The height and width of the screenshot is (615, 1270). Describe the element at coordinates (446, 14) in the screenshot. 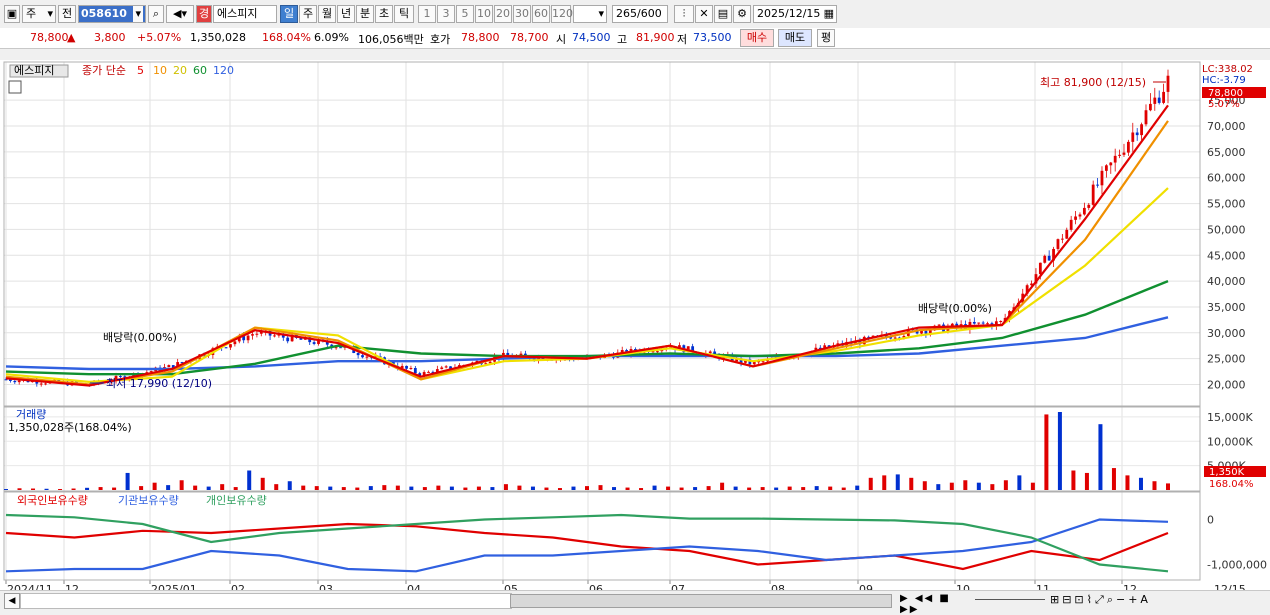

I see `interval-3: 3` at that location.